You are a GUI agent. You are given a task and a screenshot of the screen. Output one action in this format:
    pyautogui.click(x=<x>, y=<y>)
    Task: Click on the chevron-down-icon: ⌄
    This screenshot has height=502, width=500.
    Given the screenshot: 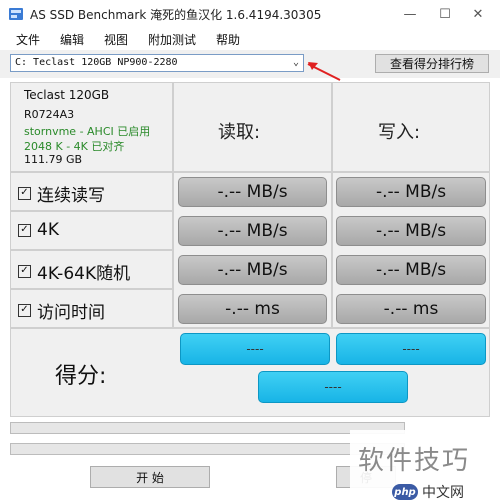 What is the action you would take?
    pyautogui.click(x=295, y=62)
    